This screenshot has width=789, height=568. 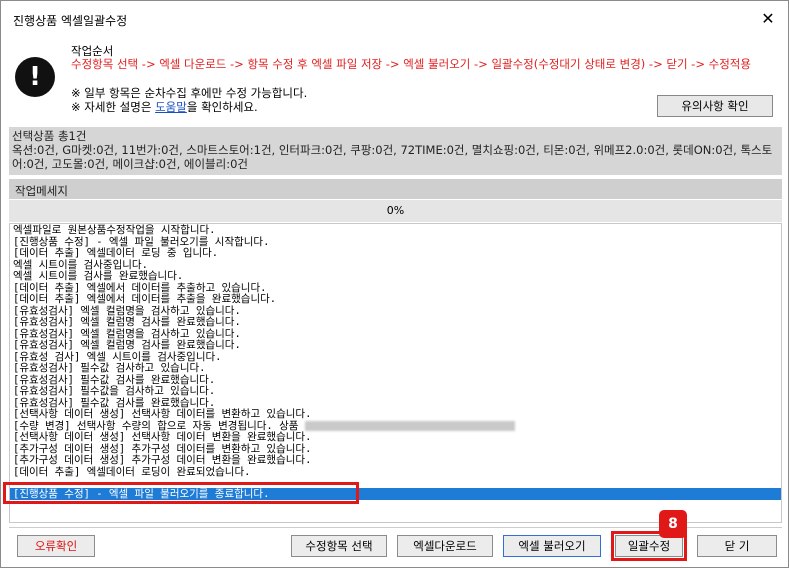 I want to click on progress-bar: 0%, so click(x=395, y=211).